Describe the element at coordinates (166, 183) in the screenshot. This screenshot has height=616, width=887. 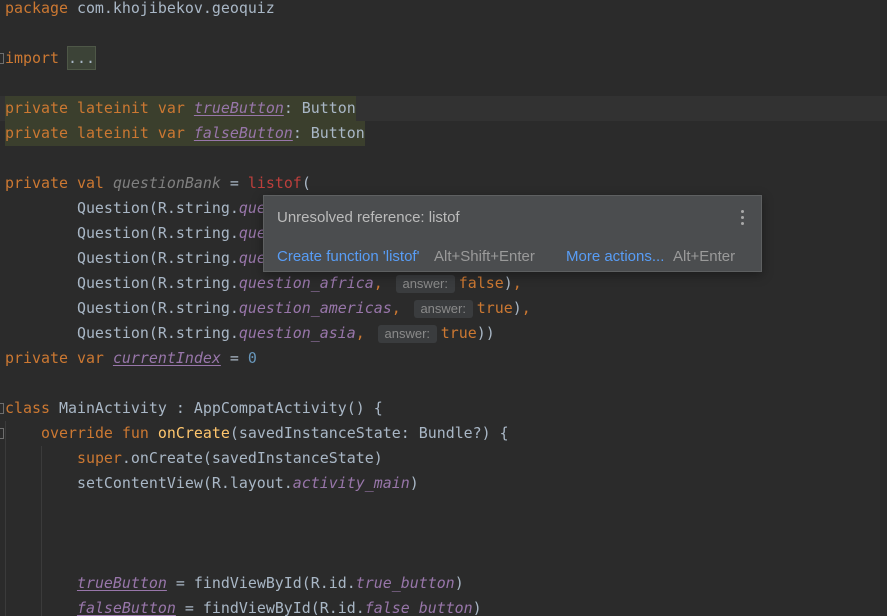
I see `unused-property-token: questionBank` at that location.